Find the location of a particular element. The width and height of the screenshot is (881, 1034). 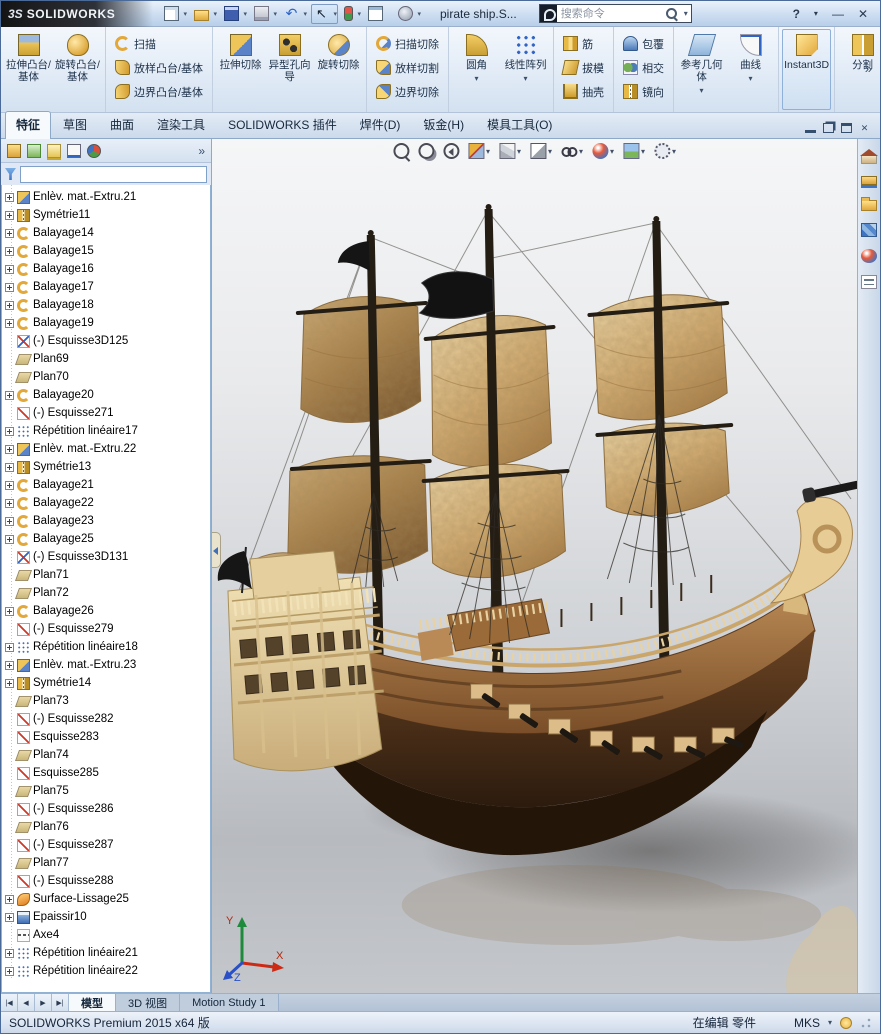

tab-nav-button: ▶| is located at coordinates (60, 1002).